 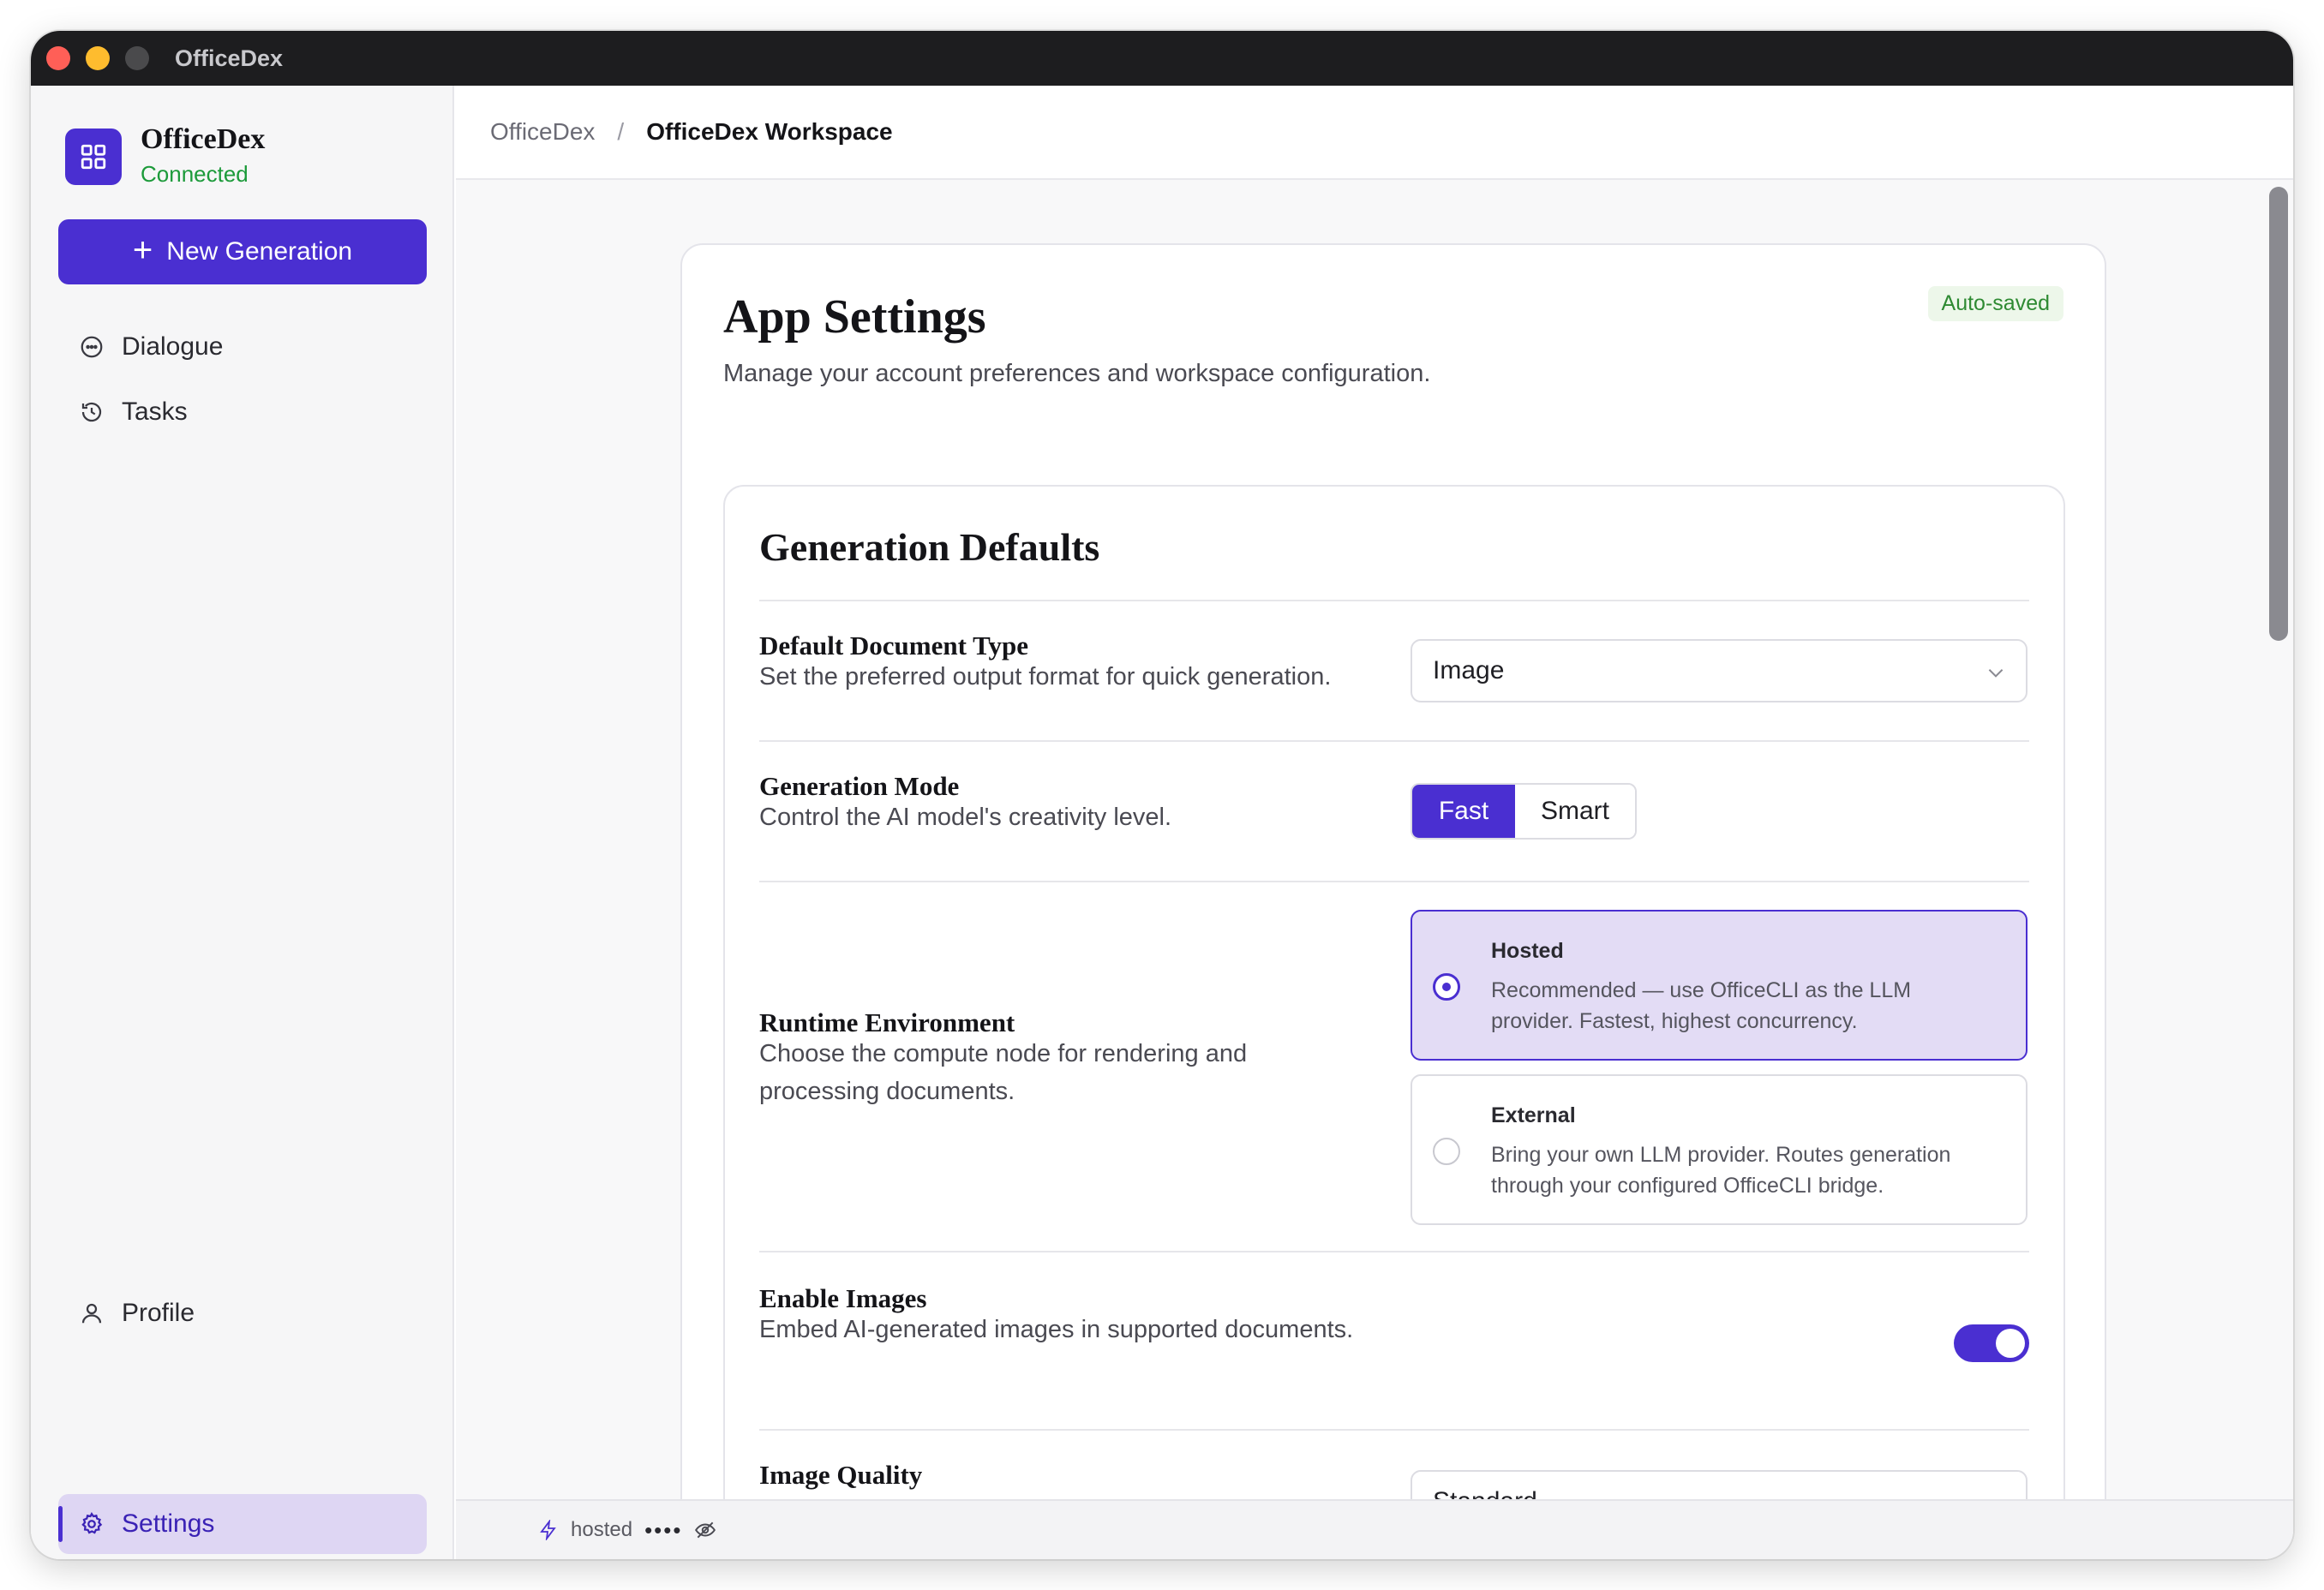 I want to click on runtime-option-title: External, so click(x=1534, y=1115).